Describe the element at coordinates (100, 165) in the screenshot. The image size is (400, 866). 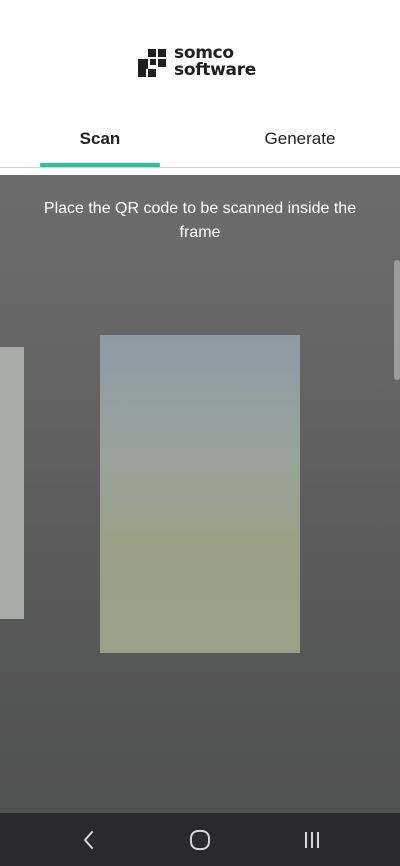
I see `active-tab-indicator` at that location.